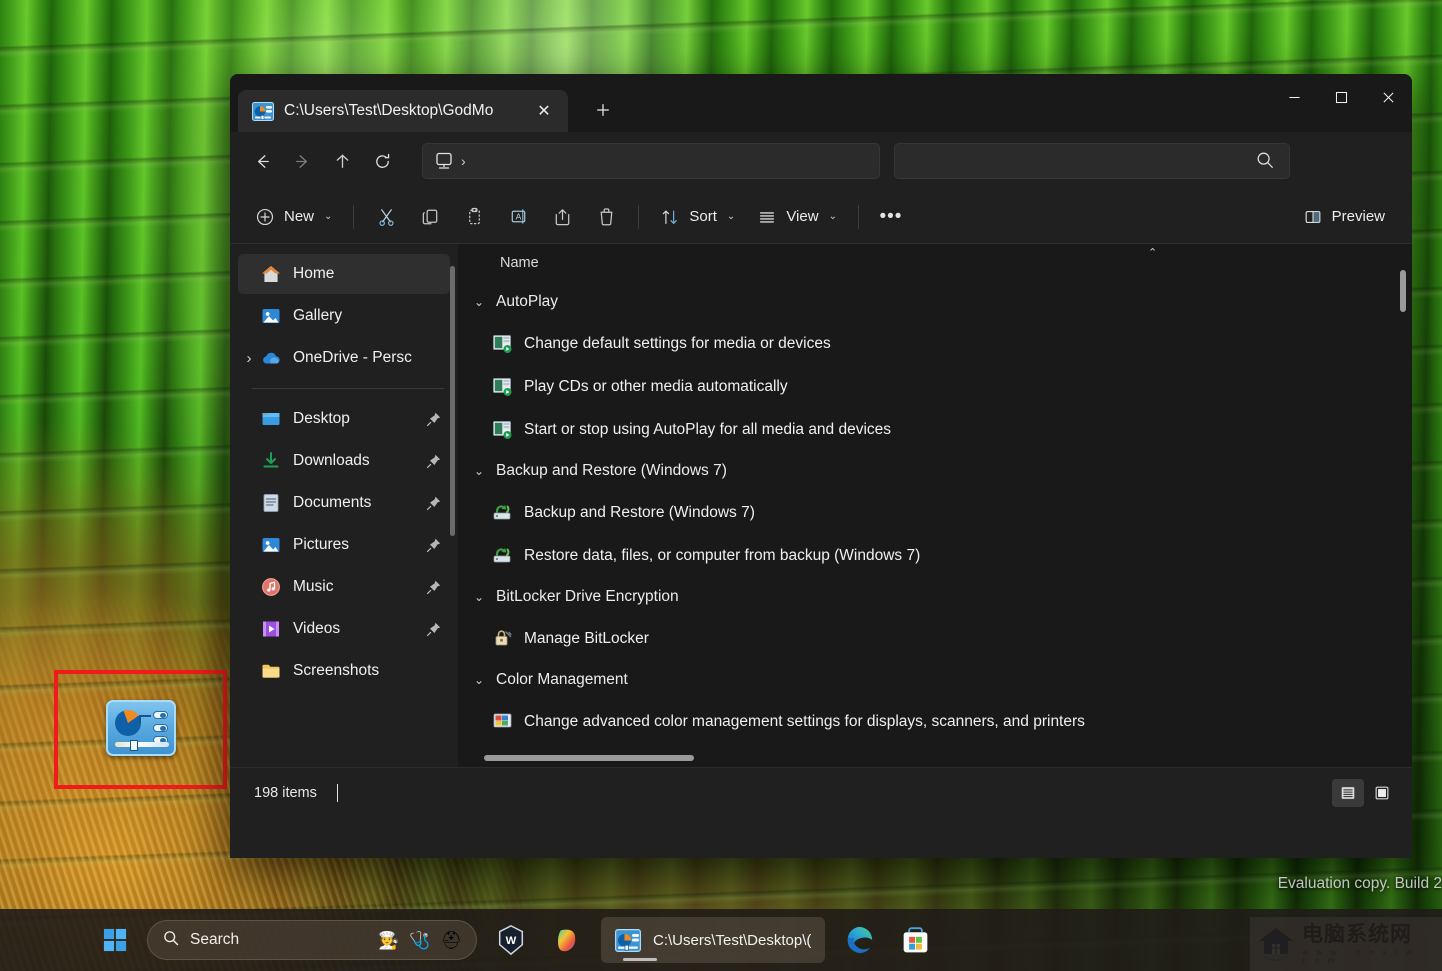 The height and width of the screenshot is (971, 1442). Describe the element at coordinates (344, 629) in the screenshot. I see `sidebar-item-videos: Videos` at that location.